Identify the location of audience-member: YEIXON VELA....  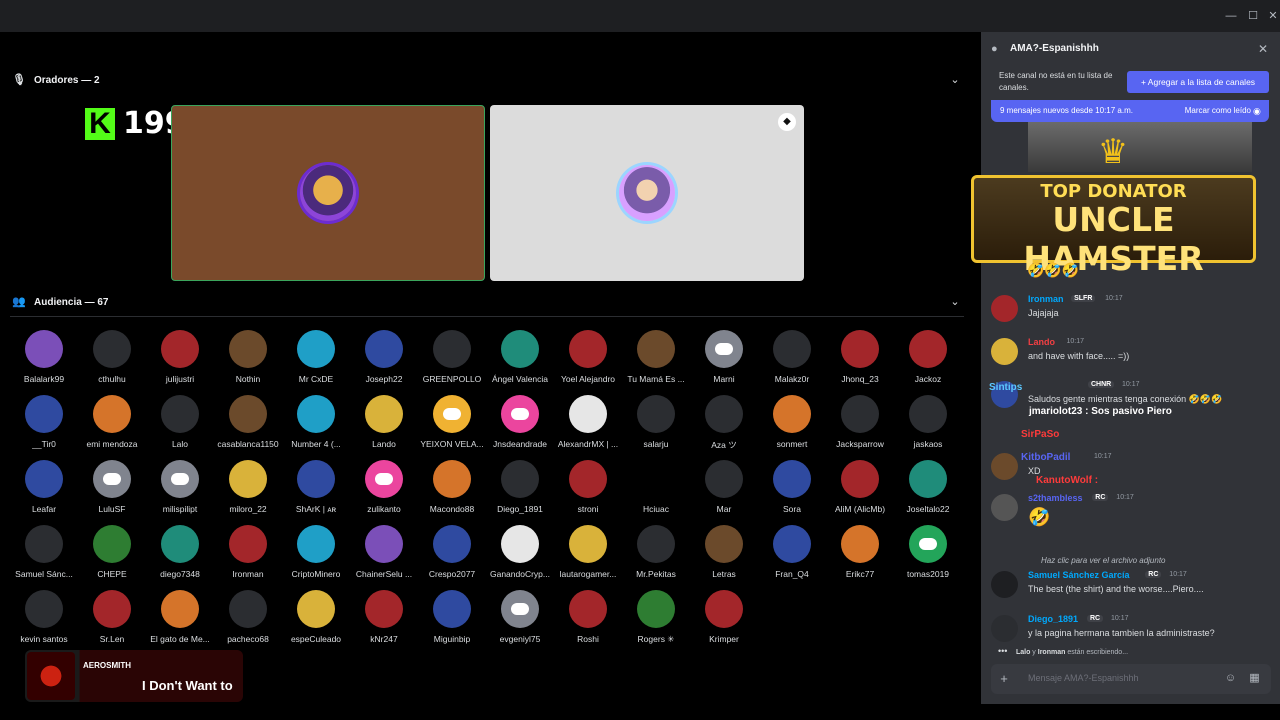
(452, 425).